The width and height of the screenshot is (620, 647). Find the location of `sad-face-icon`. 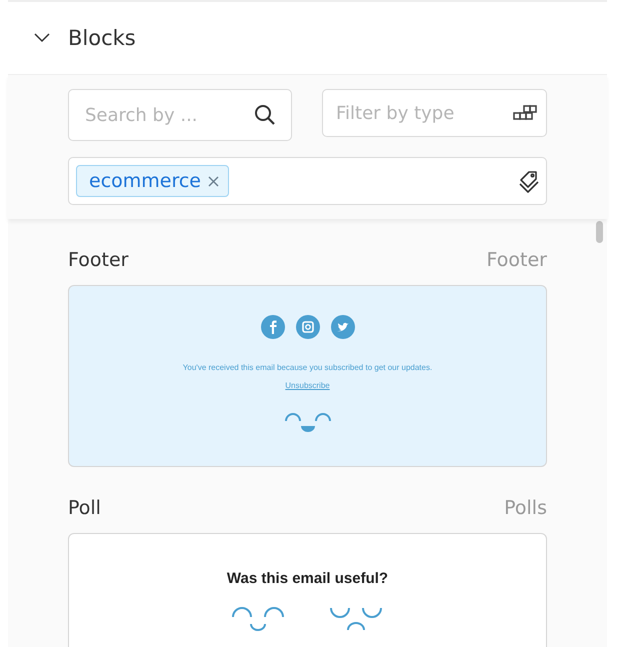

sad-face-icon is located at coordinates (356, 619).